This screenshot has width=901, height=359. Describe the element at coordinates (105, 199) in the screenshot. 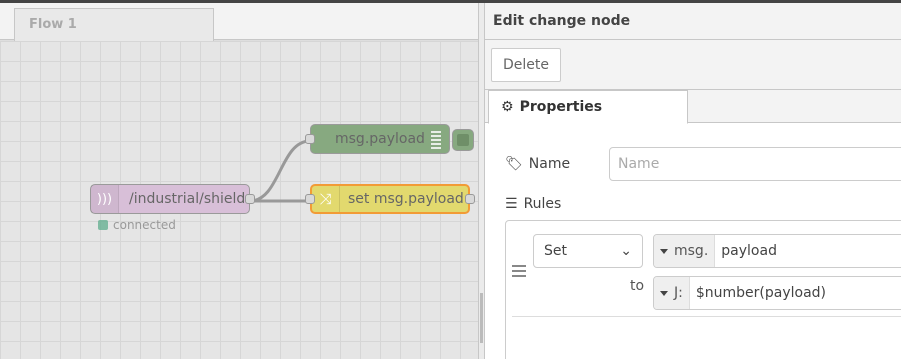

I see `signal-icon: )))` at that location.